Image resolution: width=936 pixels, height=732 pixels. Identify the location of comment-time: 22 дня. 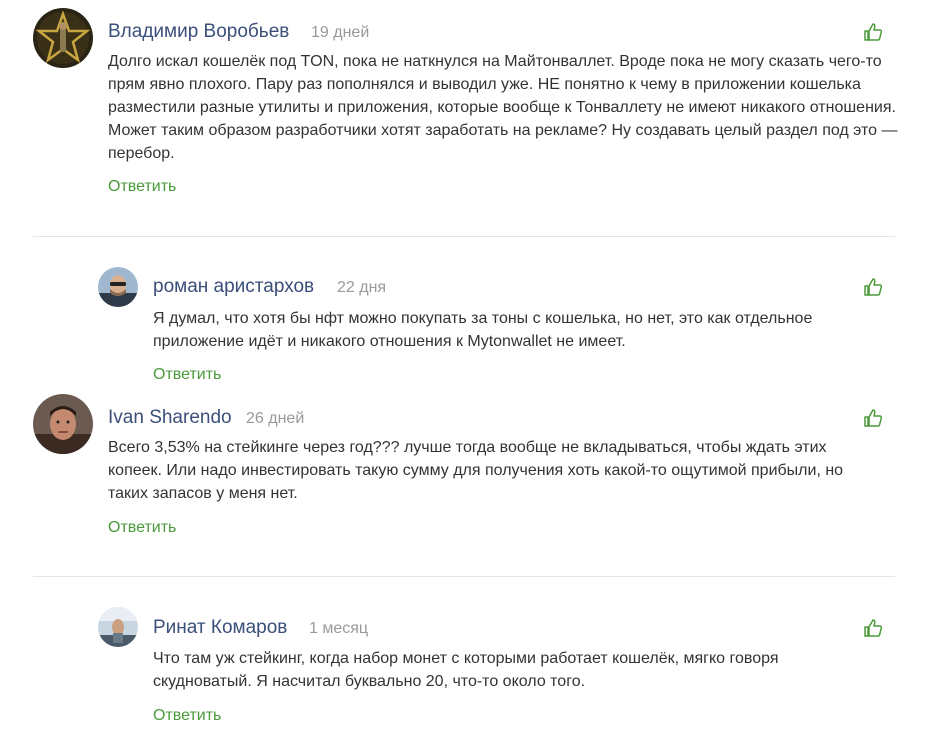
(362, 287).